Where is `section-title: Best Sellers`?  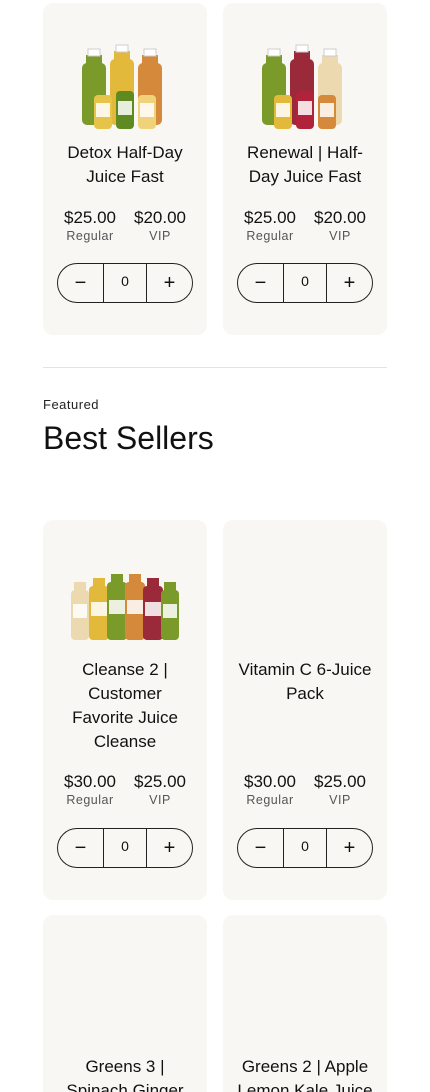 section-title: Best Sellers is located at coordinates (128, 438).